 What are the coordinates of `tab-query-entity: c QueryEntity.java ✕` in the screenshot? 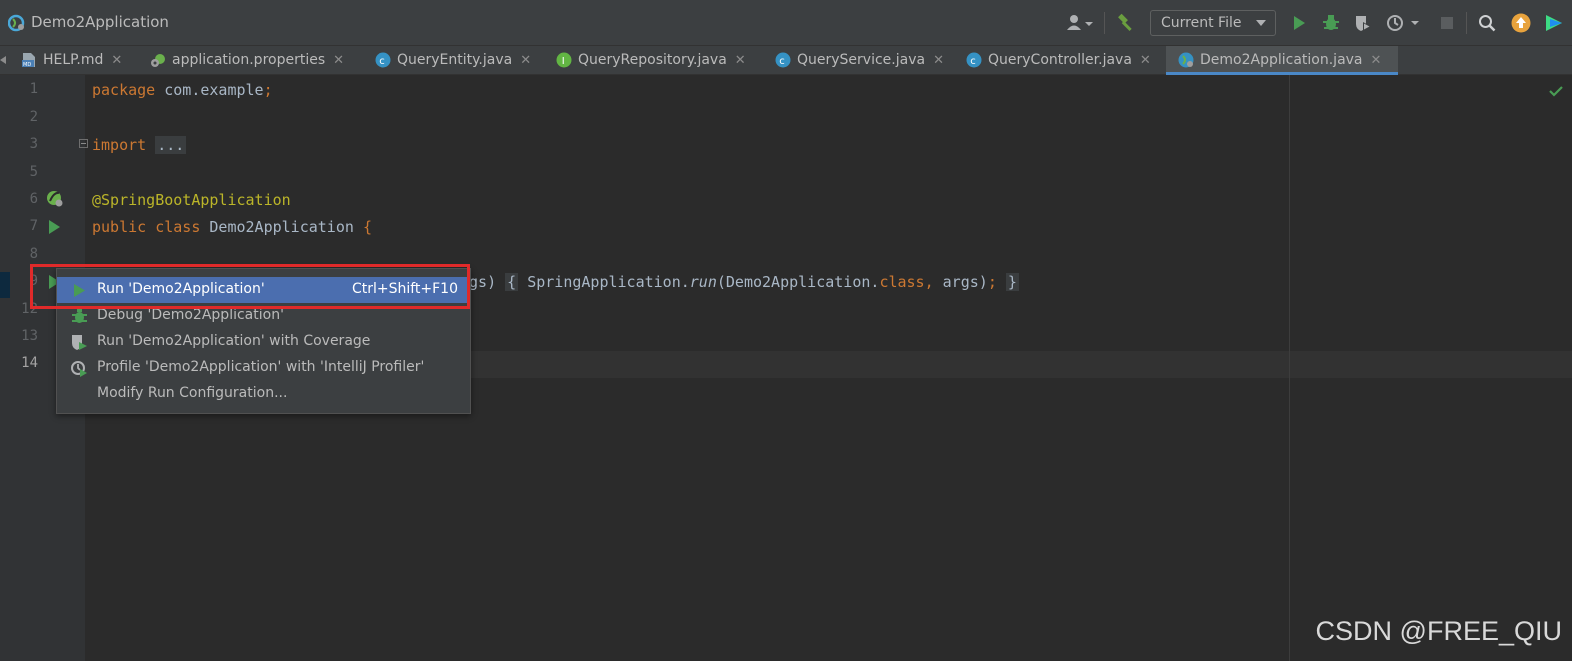 It's located at (453, 60).